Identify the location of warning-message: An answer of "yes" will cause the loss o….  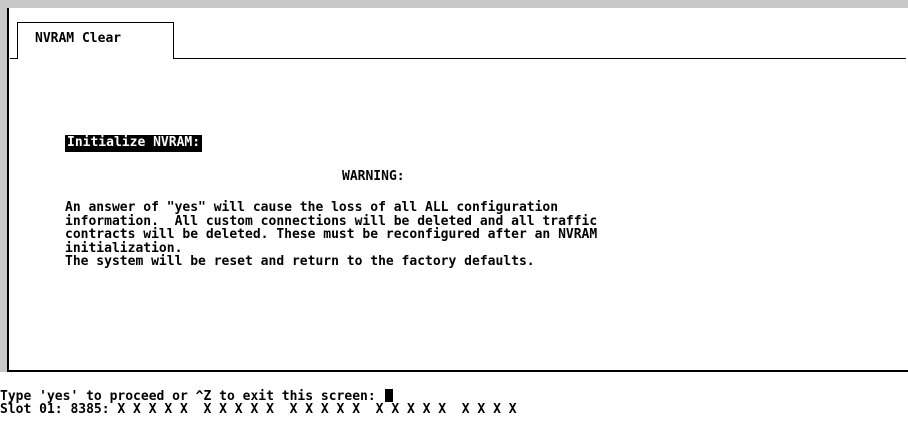
(465, 235).